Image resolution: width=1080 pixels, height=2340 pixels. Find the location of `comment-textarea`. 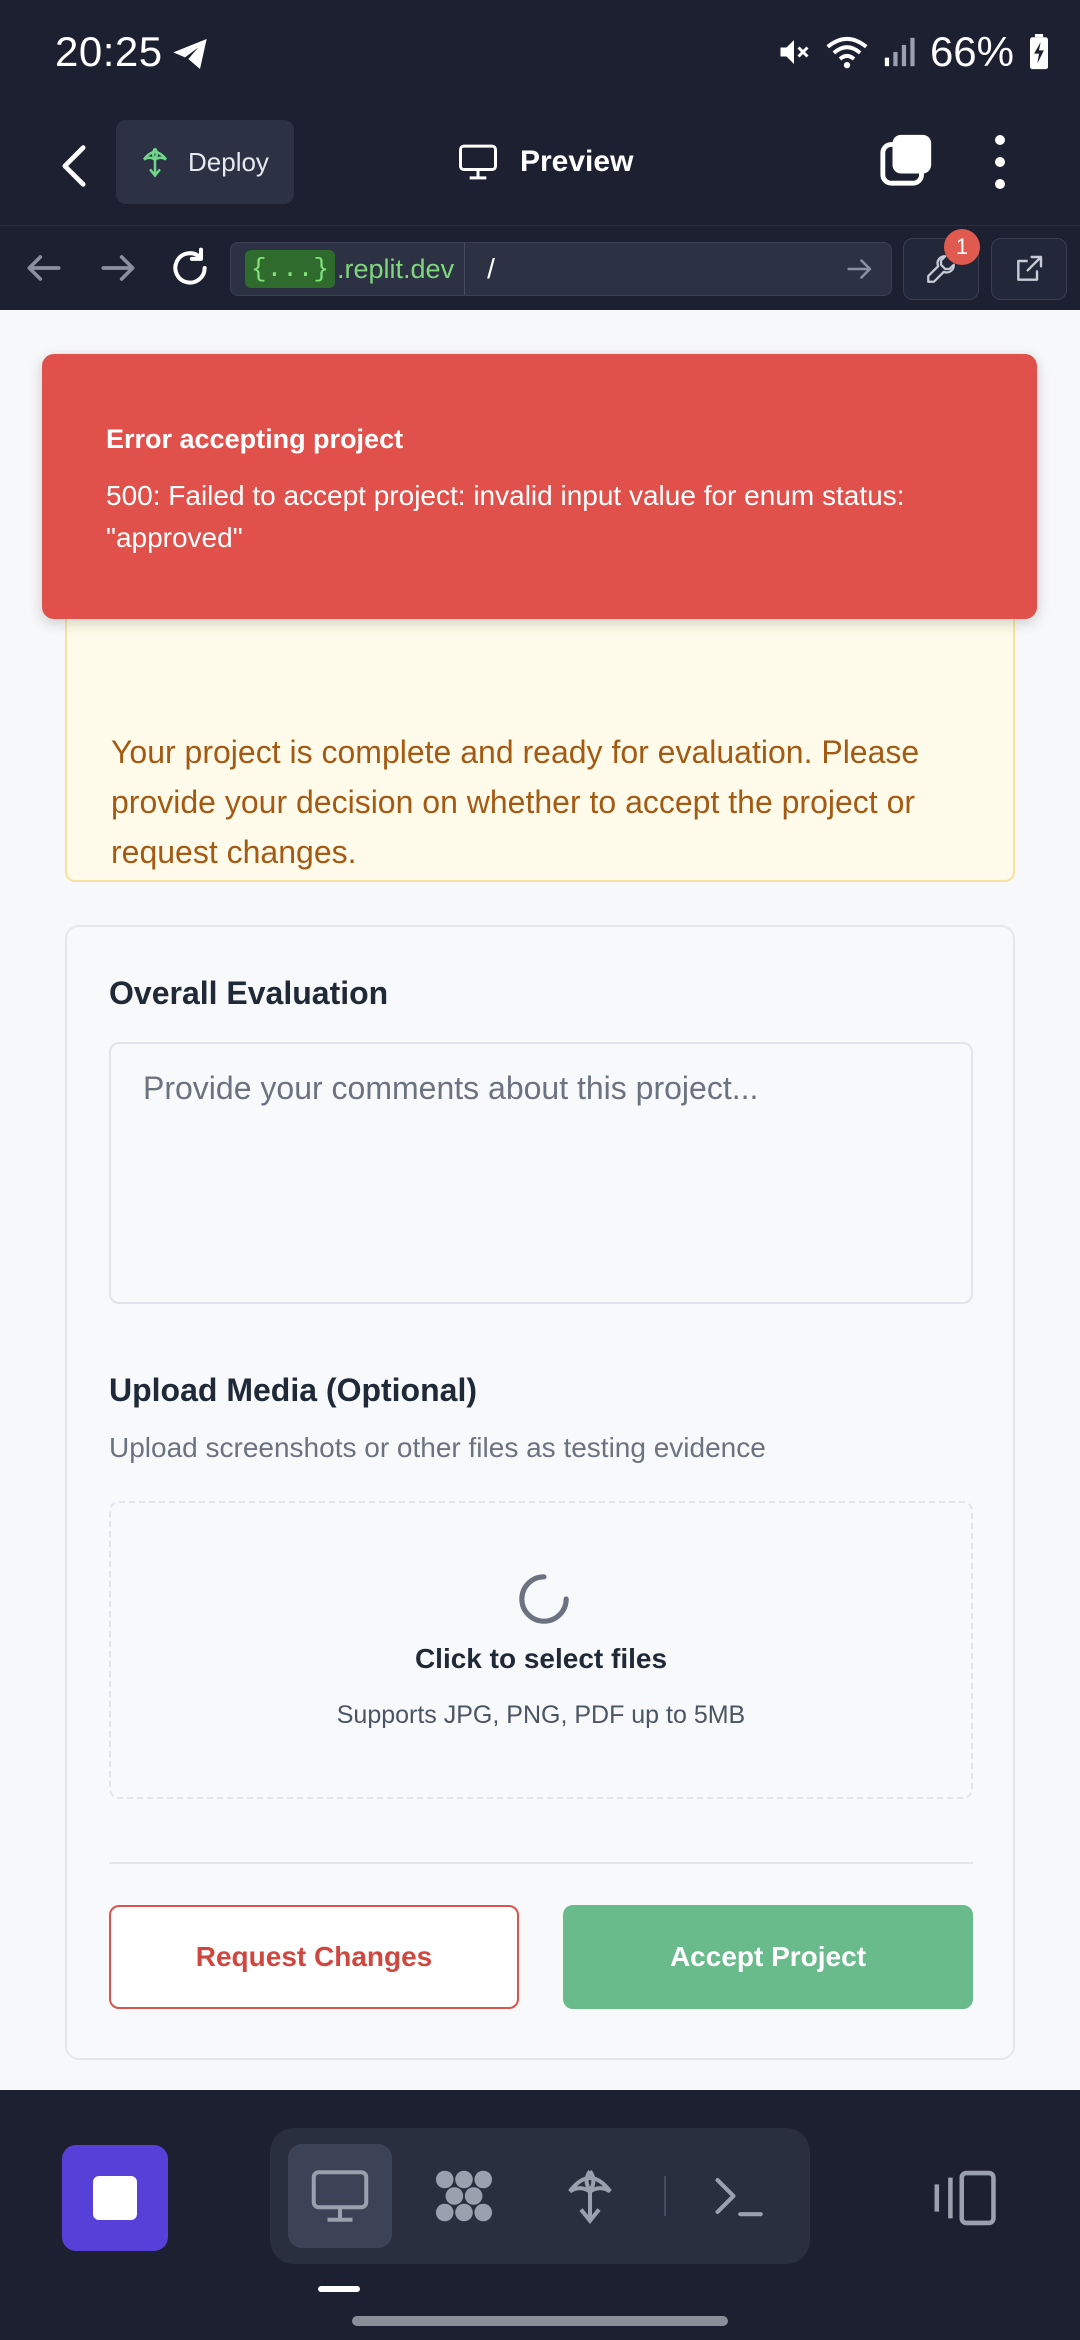

comment-textarea is located at coordinates (541, 1173).